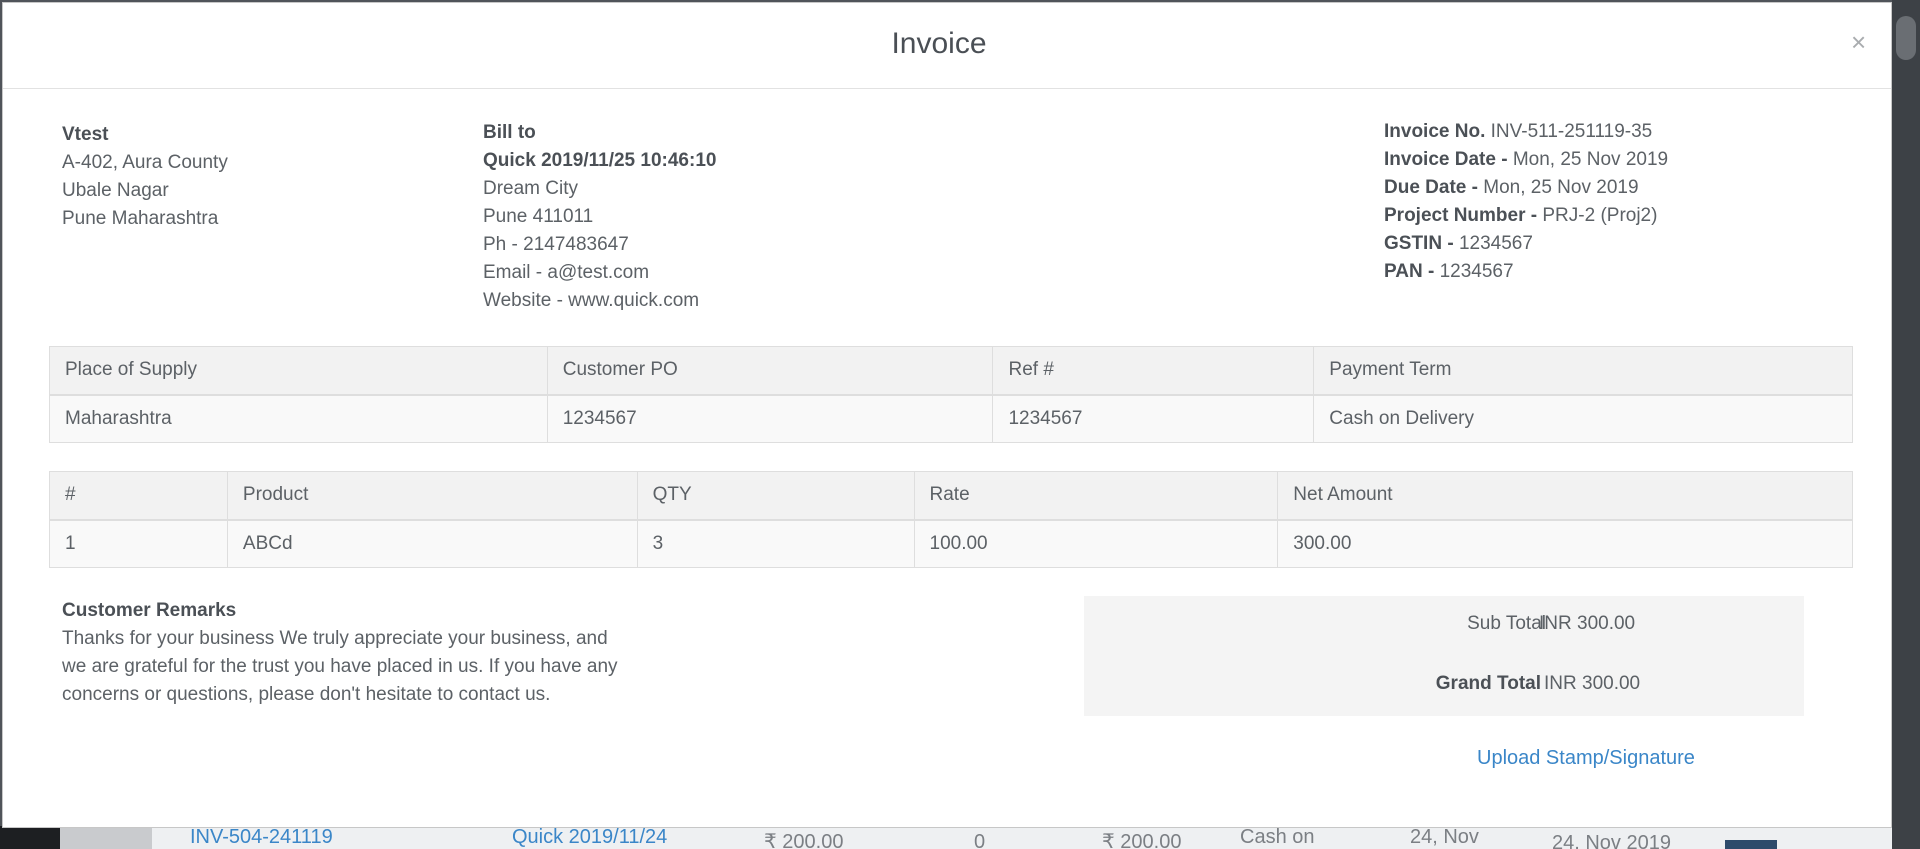 The height and width of the screenshot is (849, 1920). I want to click on bill-to-email: Email - a@test.com, so click(566, 272).